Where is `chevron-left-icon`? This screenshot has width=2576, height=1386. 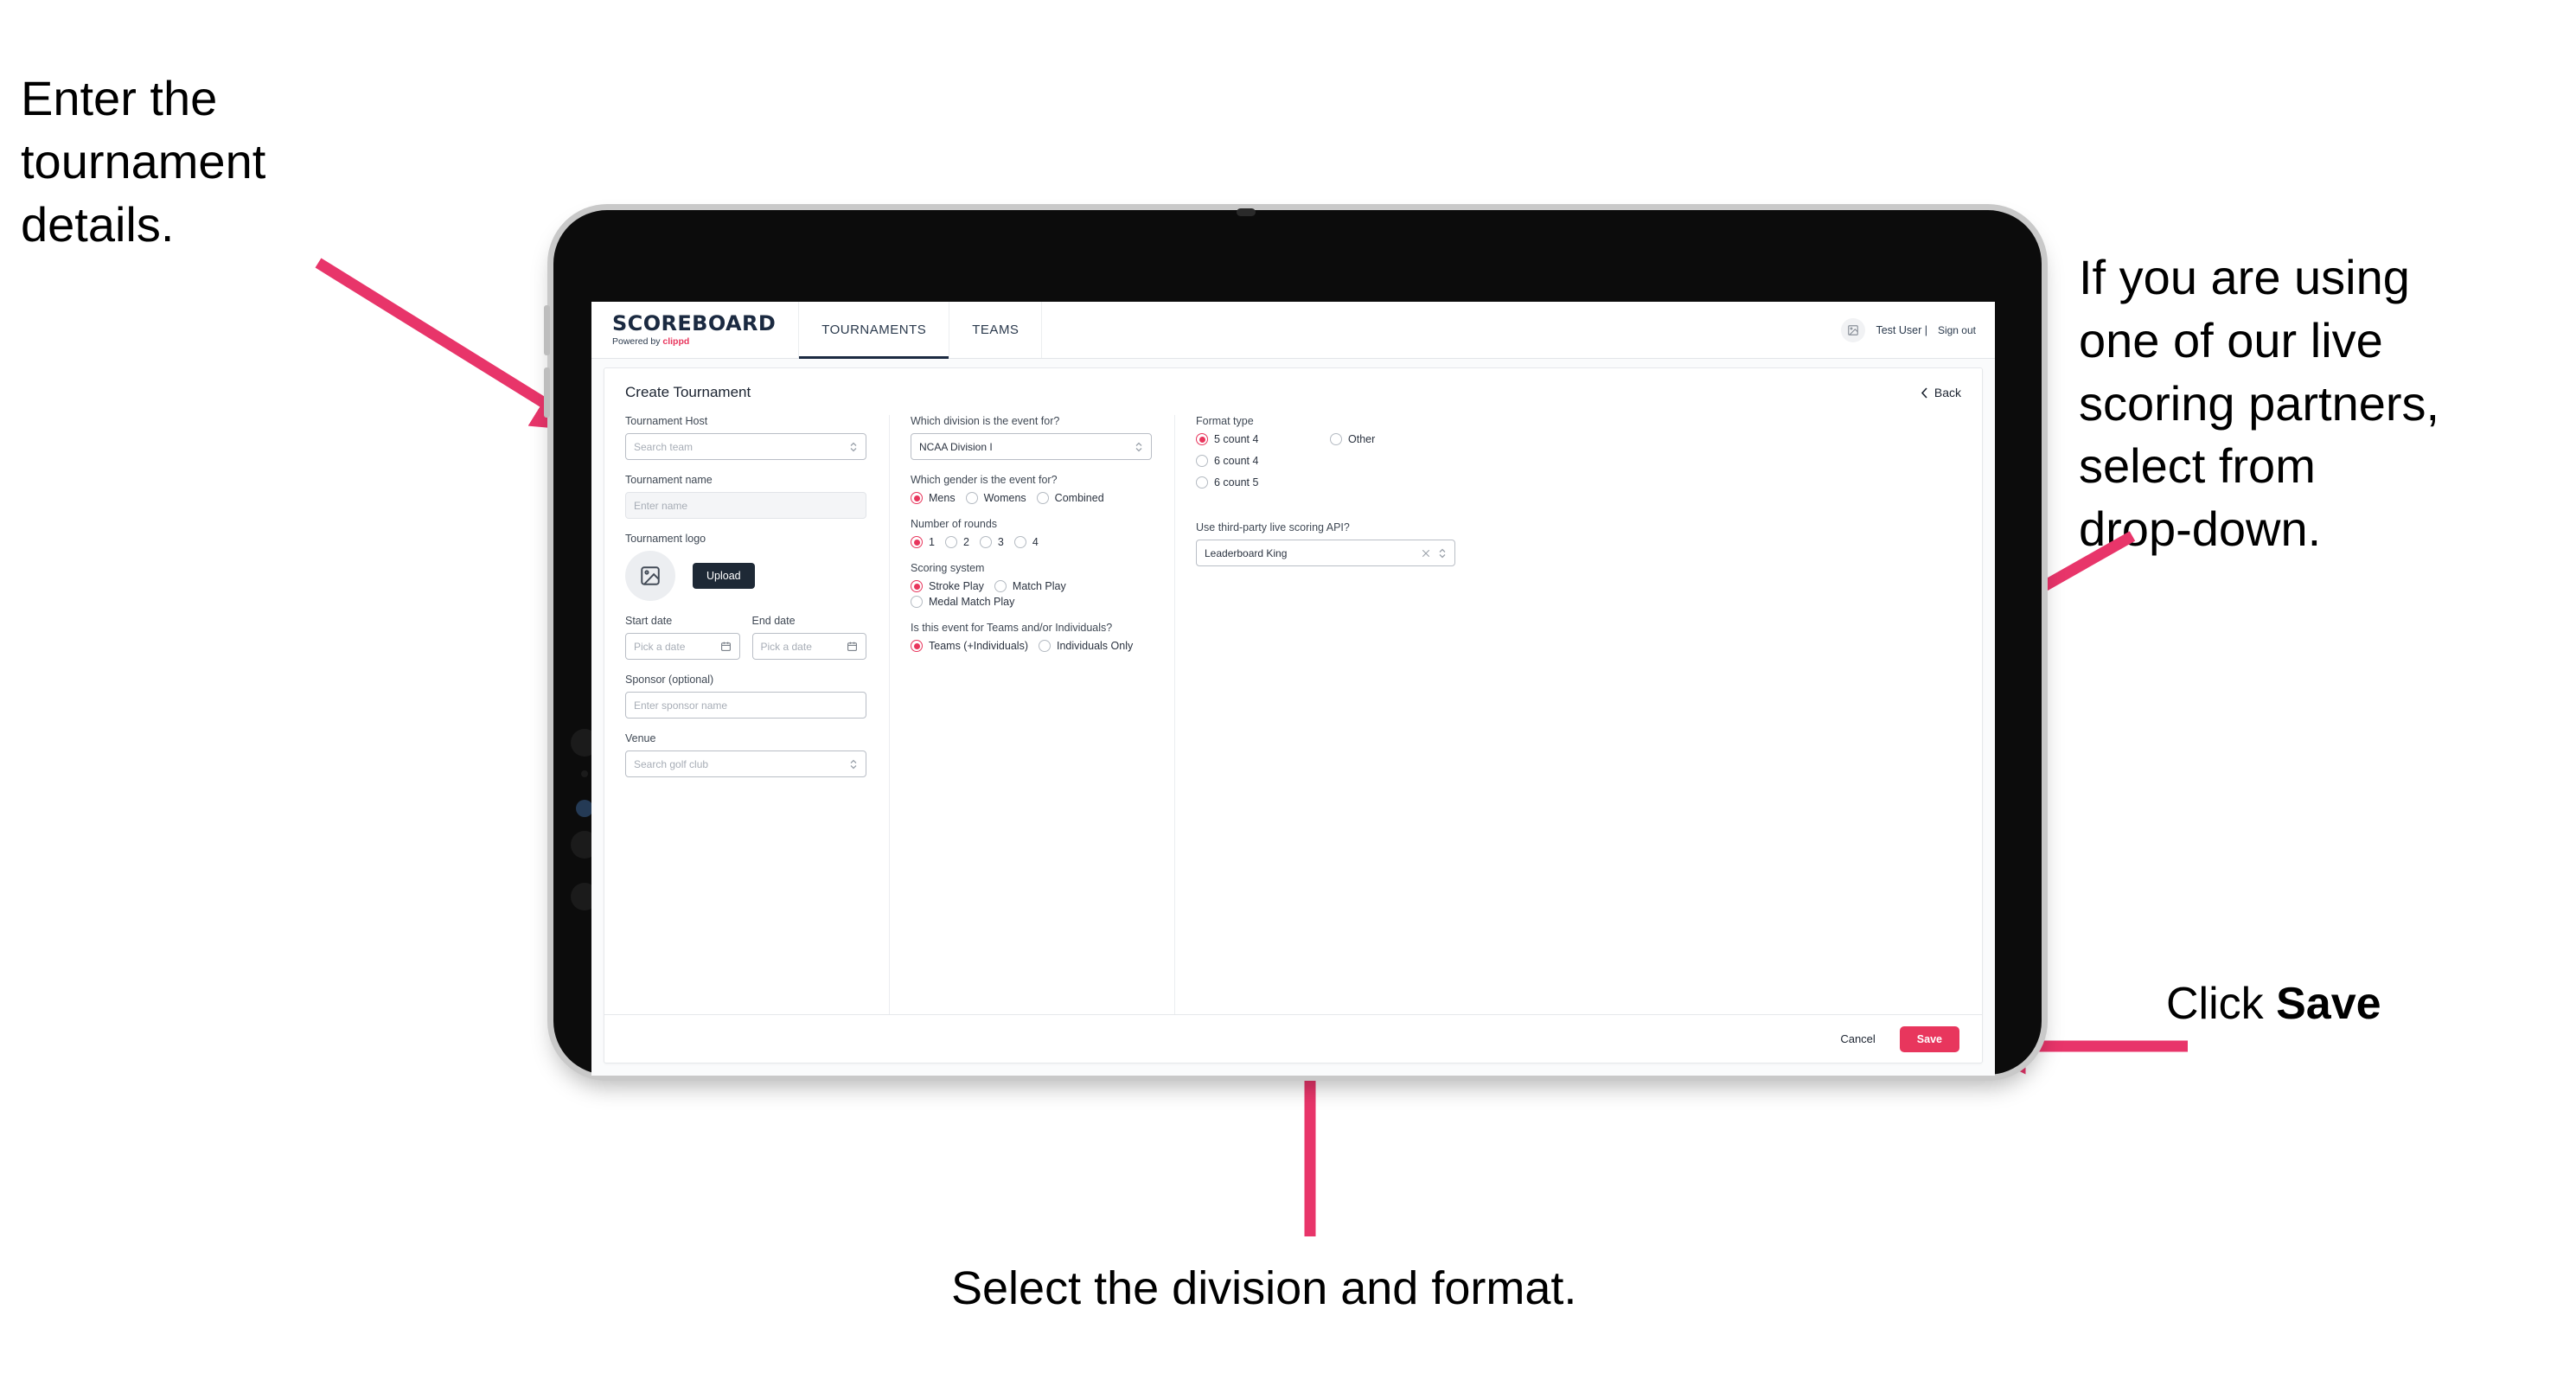
chevron-left-icon is located at coordinates (1924, 392).